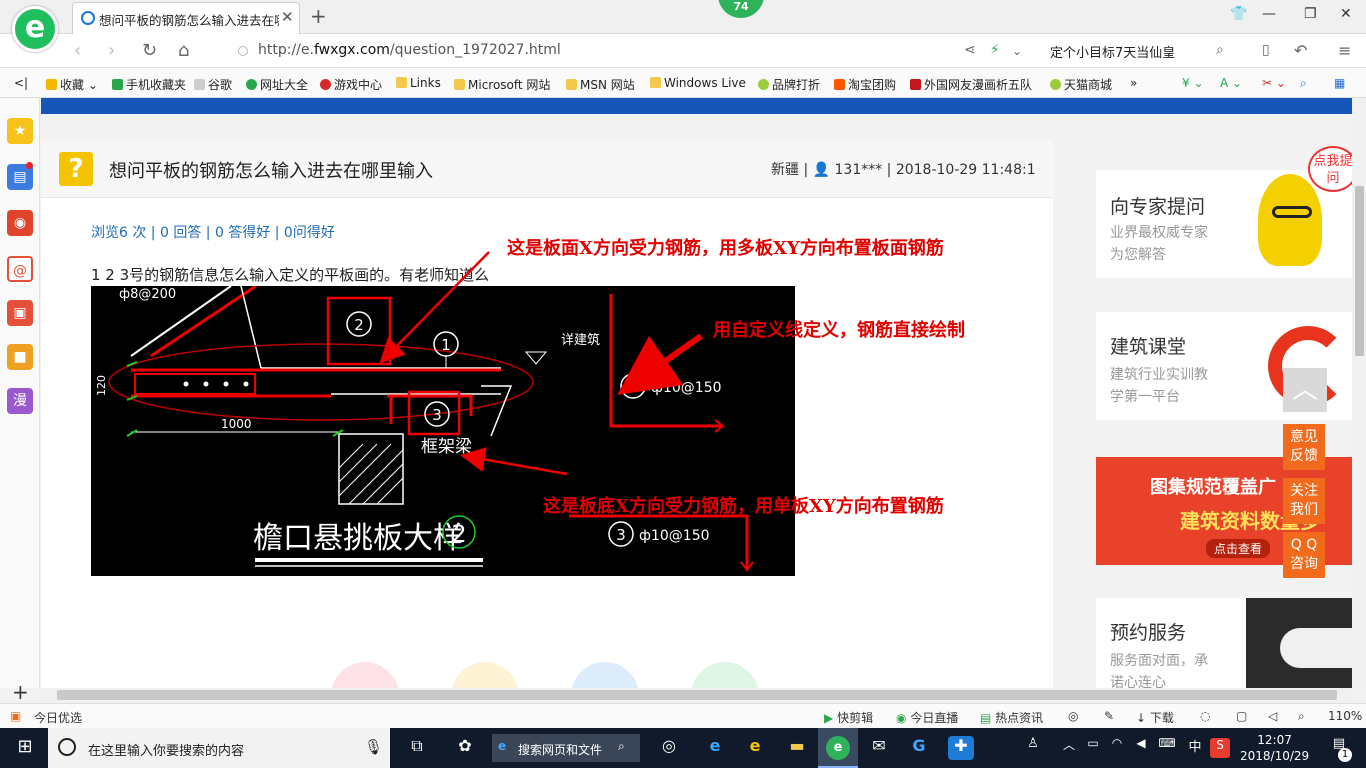 This screenshot has height=768, width=1366. I want to click on horizontal-scroll-thumb, so click(697, 695).